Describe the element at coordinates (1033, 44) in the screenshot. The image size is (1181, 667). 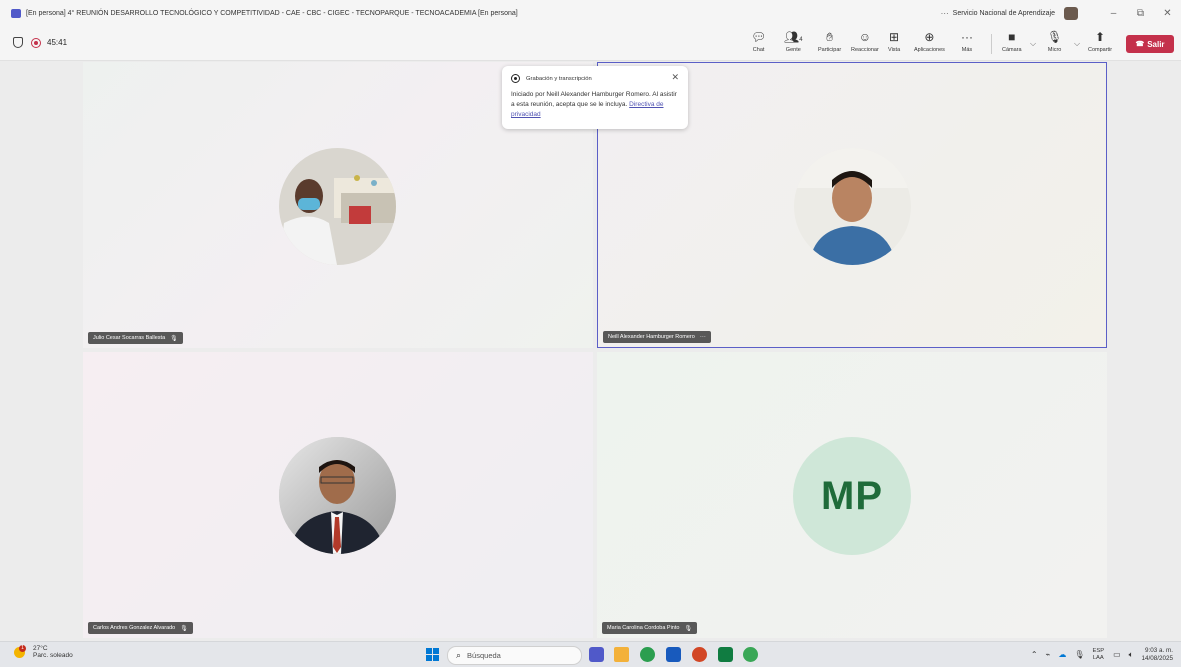
I see `camera-options-chevron-icon: ⌵` at that location.